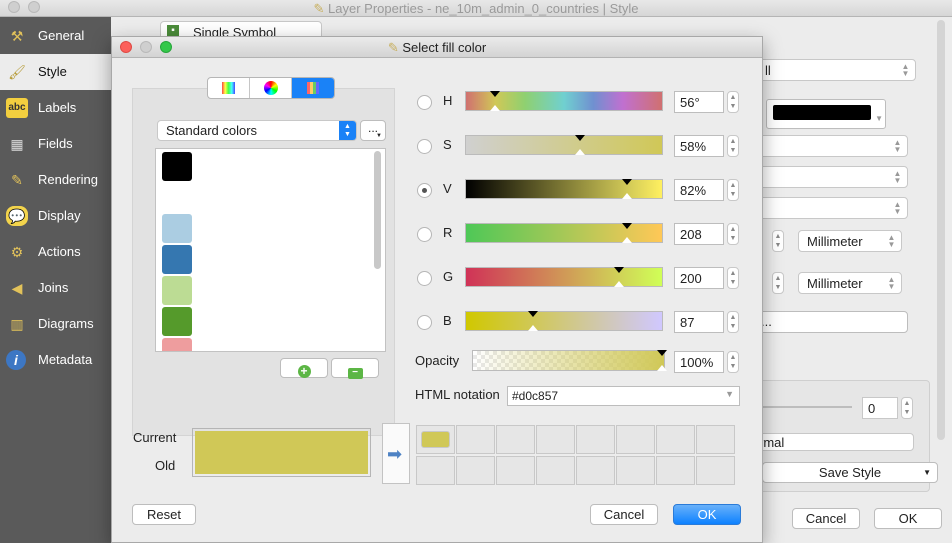 Image resolution: width=952 pixels, height=543 pixels. I want to click on channel-radio-v, so click(424, 190).